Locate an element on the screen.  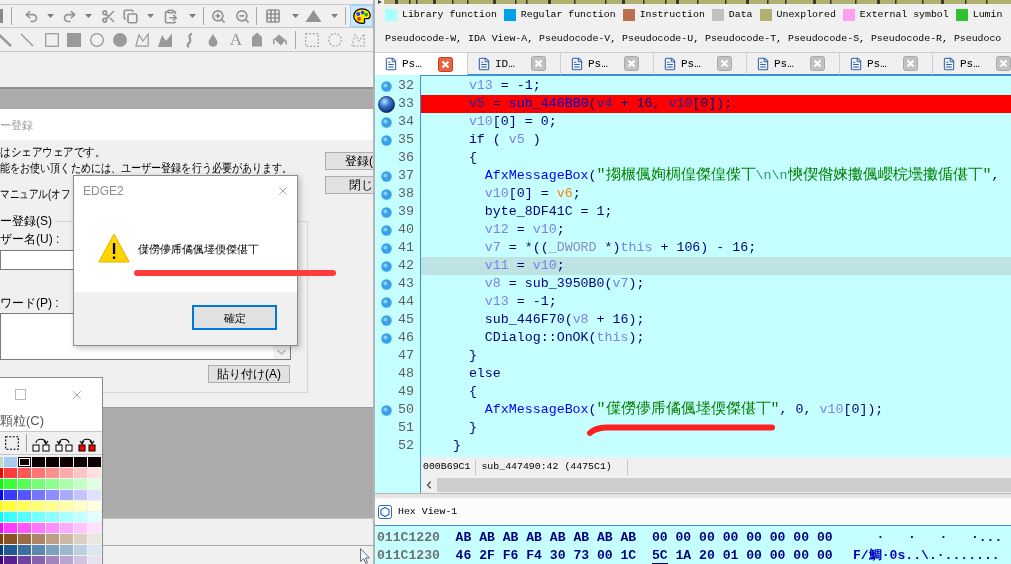
filled-rectangle-tool-icon is located at coordinates (74, 39).